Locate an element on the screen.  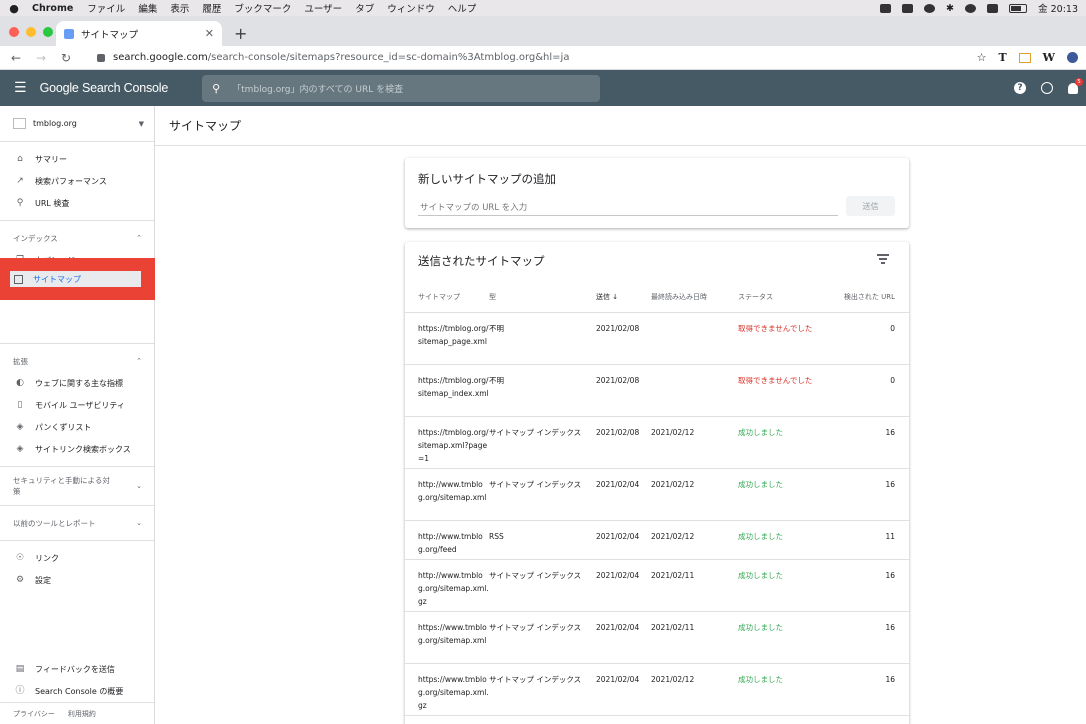
zoom-window-button is located at coordinates (48, 32).